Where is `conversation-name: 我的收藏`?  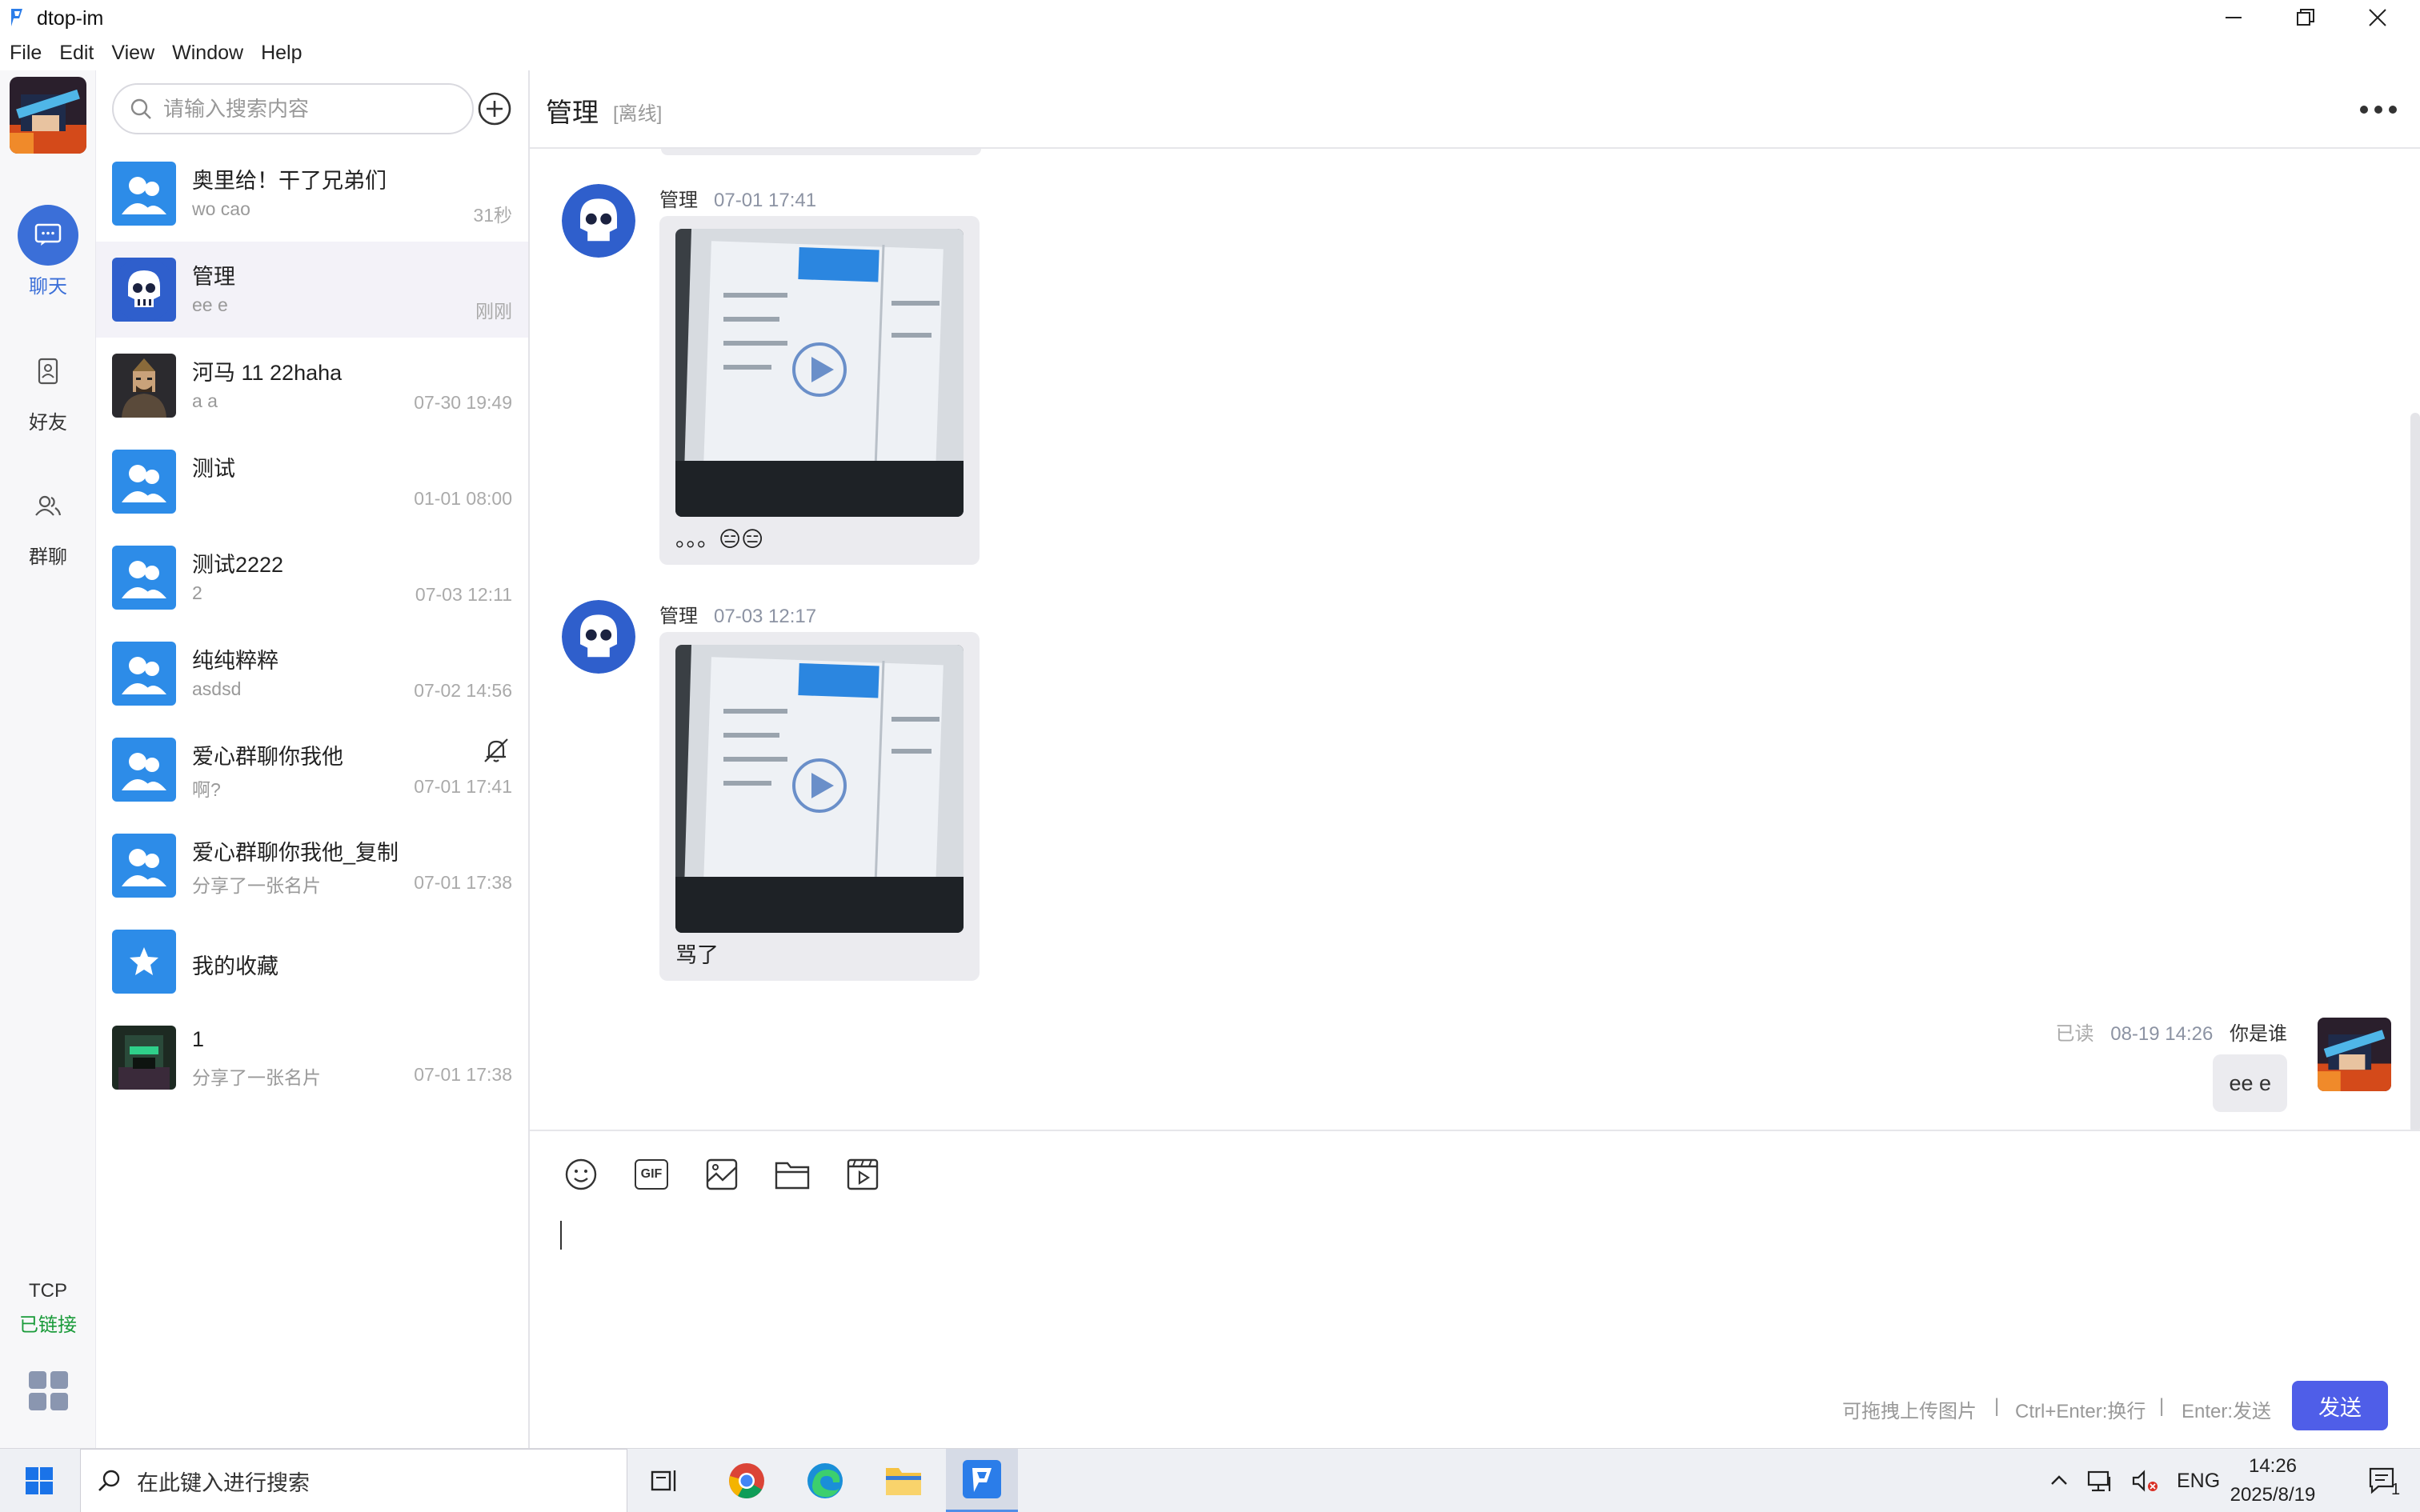
conversation-name: 我的收藏 is located at coordinates (235, 966).